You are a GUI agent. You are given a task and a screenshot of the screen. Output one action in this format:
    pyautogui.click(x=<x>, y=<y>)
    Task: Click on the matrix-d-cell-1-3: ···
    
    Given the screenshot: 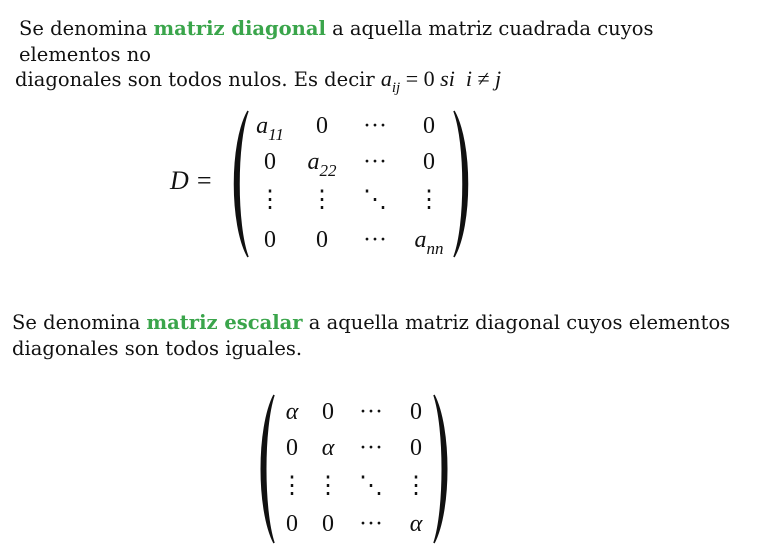 What is the action you would take?
    pyautogui.click(x=375, y=126)
    